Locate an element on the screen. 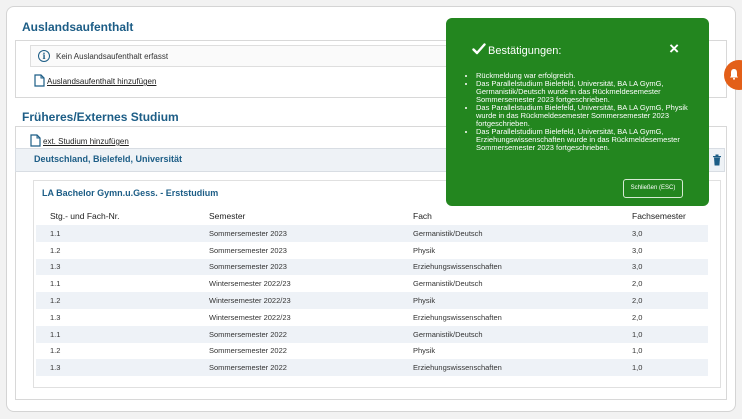 This screenshot has height=419, width=742. institution-name: Deutschland, Bielefeld, Universität is located at coordinates (108, 159).